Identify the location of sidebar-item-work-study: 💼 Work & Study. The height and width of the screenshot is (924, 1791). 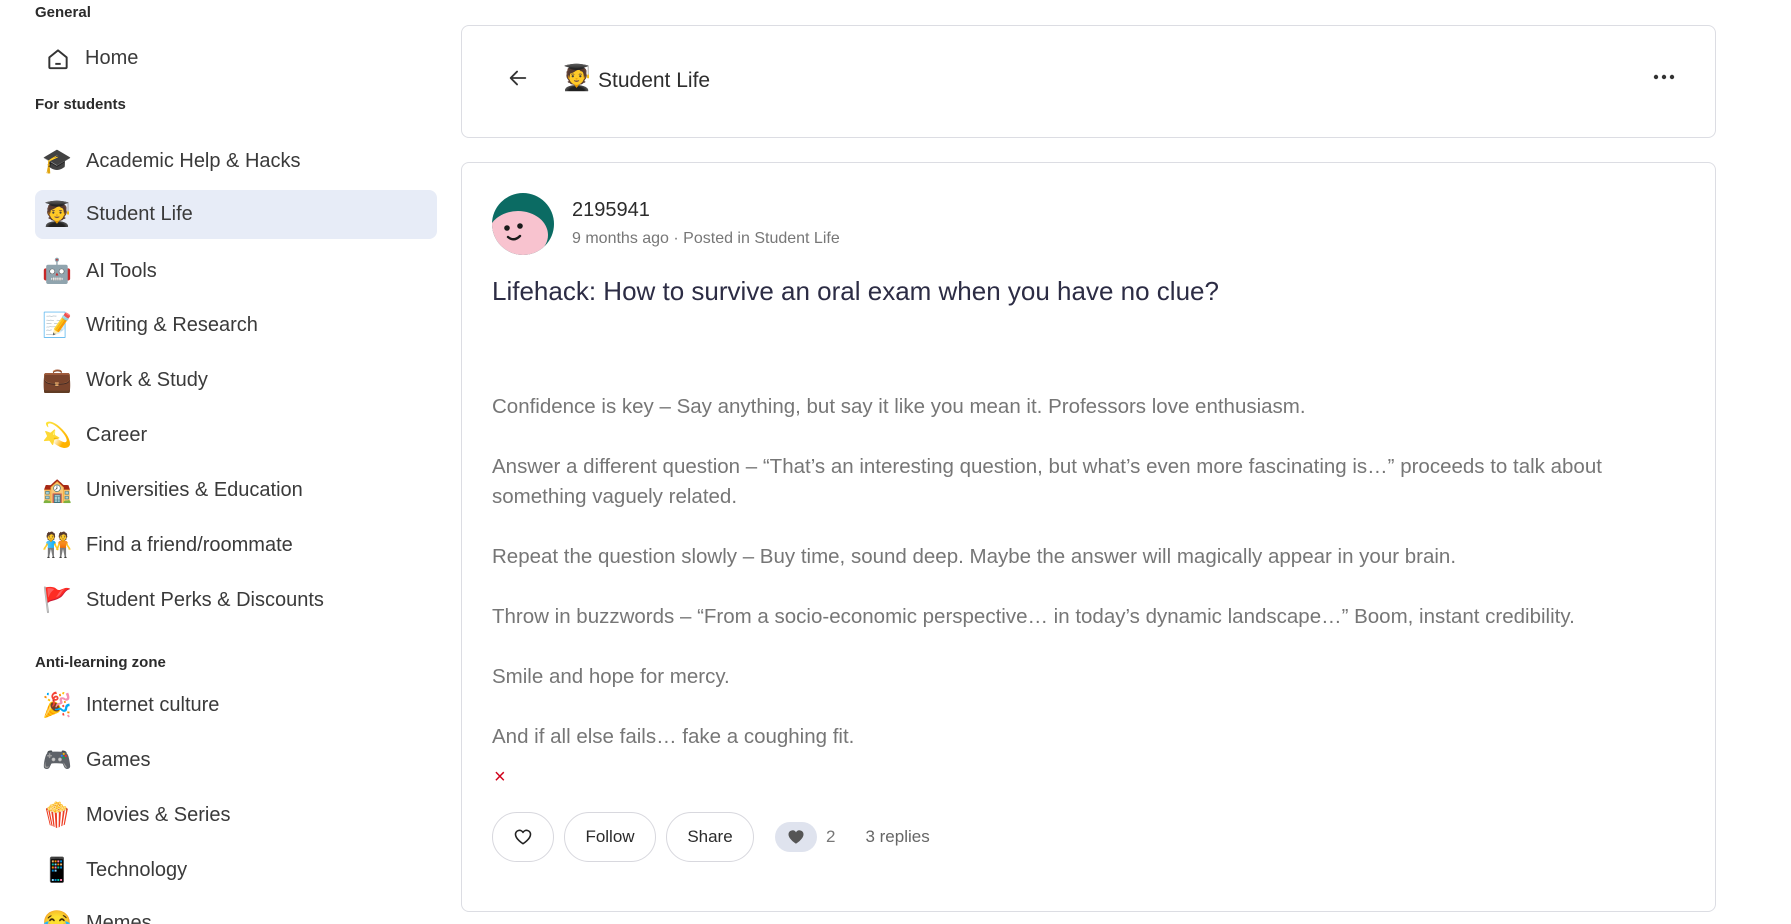
(236, 380).